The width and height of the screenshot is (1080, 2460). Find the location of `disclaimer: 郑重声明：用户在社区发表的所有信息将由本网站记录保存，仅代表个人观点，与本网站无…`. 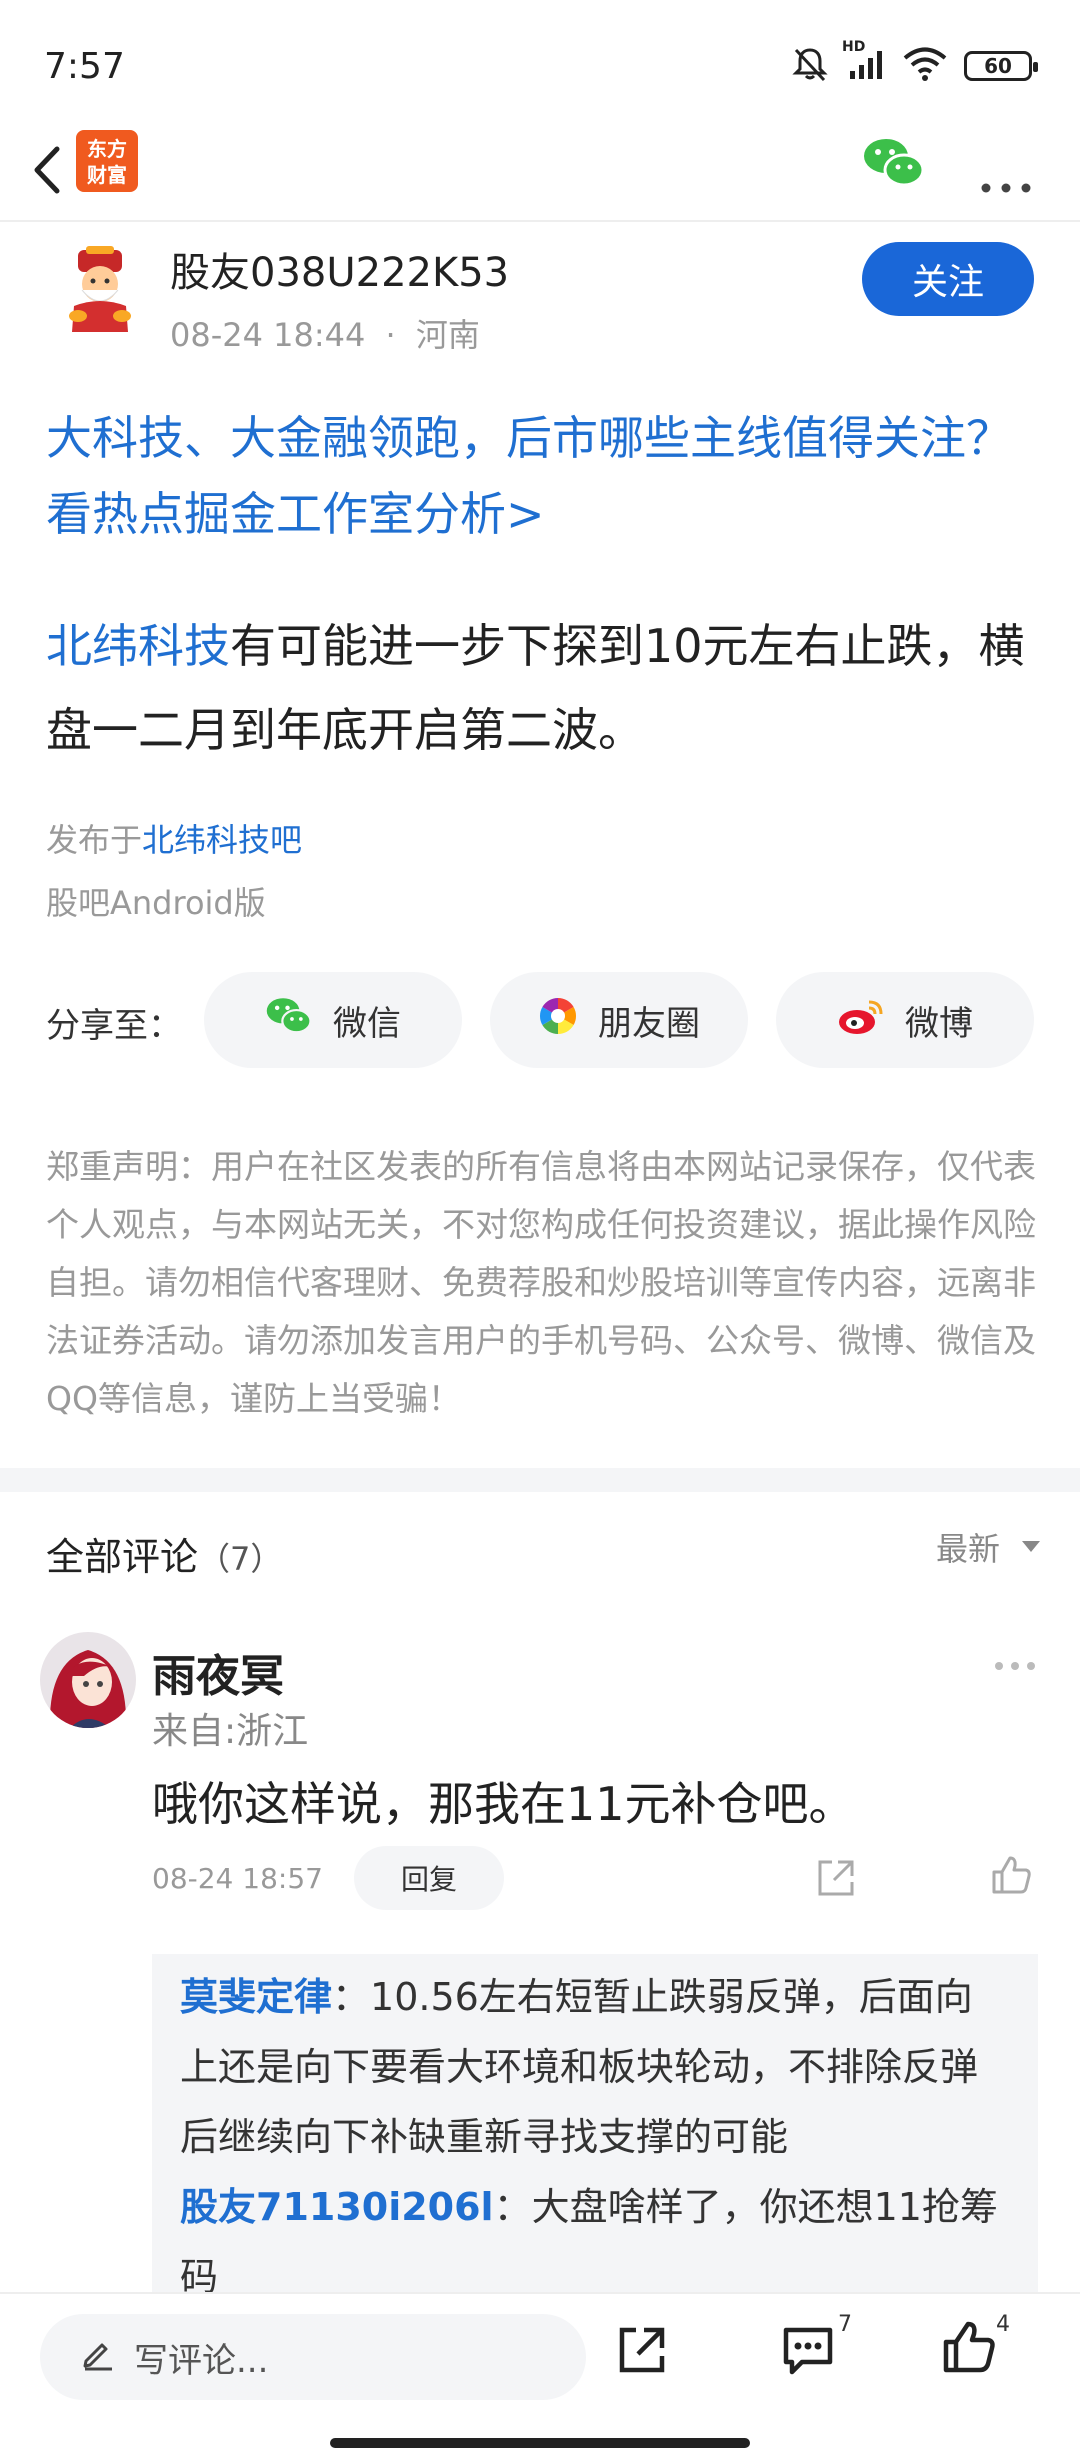

disclaimer: 郑重声明：用户在社区发表的所有信息将由本网站记录保存，仅代表个人观点，与本网站无… is located at coordinates (541, 1282).